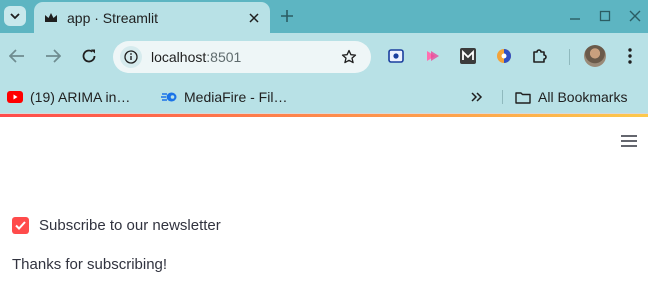 Image resolution: width=648 pixels, height=292 pixels. I want to click on bookmark-star-icon, so click(349, 57).